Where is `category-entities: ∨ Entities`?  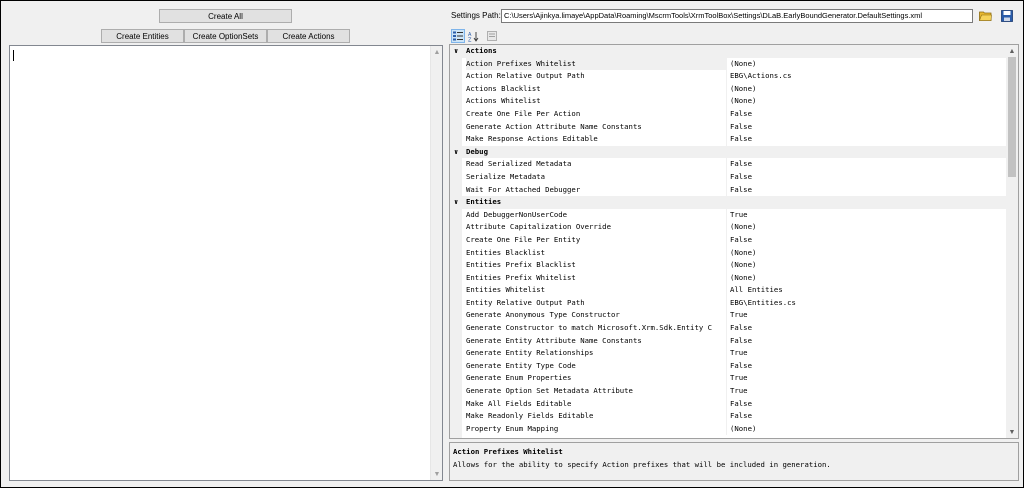 category-entities: ∨ Entities is located at coordinates (729, 202).